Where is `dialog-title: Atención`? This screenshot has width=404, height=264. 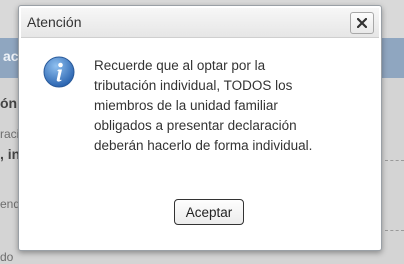
dialog-title: Atención is located at coordinates (54, 22).